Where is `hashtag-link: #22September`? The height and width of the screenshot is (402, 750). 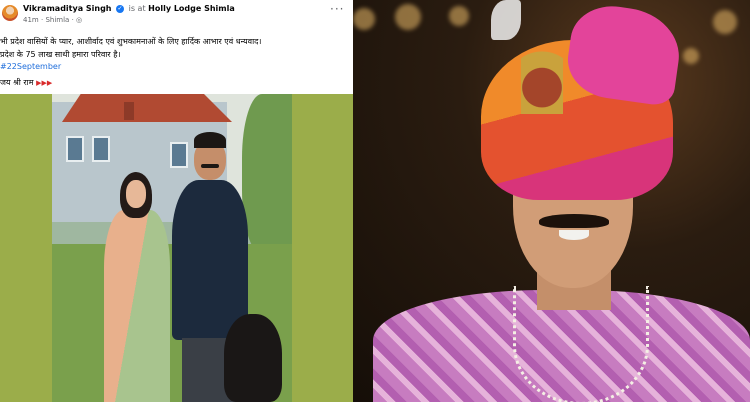
hashtag-link: #22September is located at coordinates (176, 66).